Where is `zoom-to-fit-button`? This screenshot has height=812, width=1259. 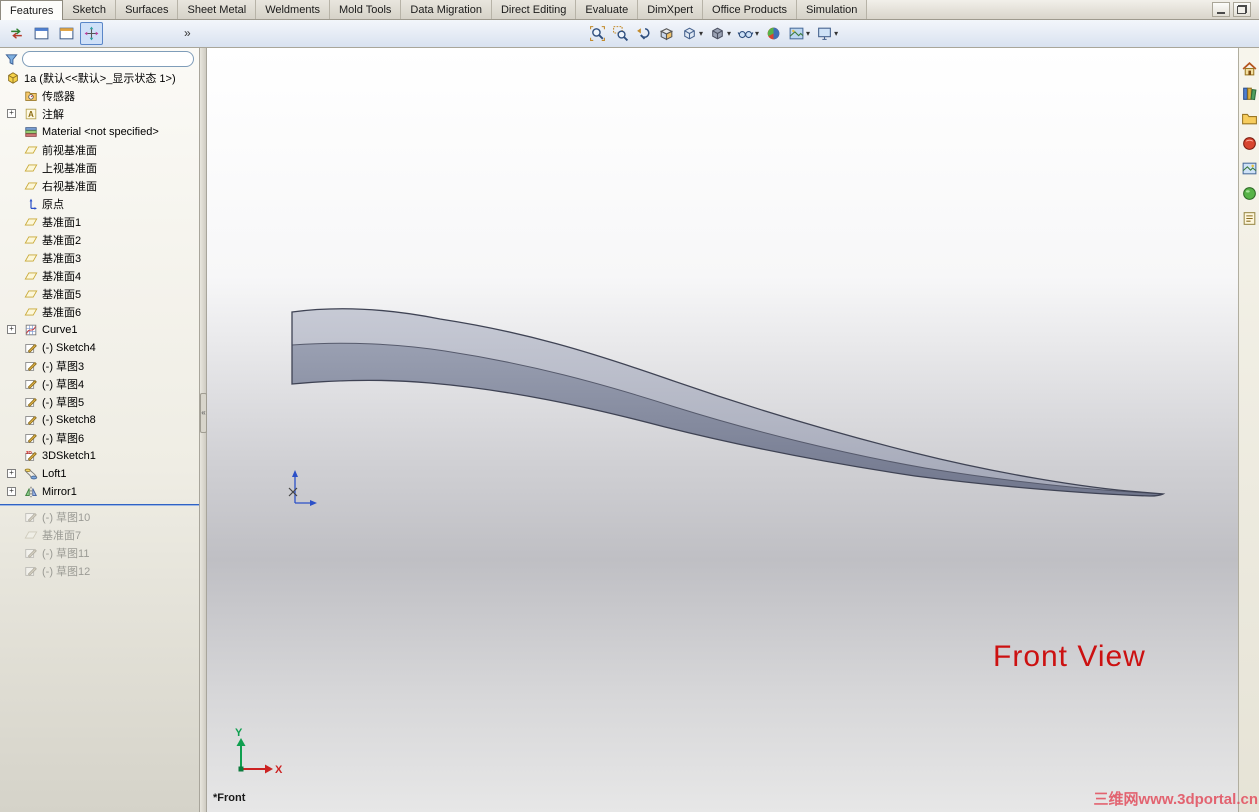 zoom-to-fit-button is located at coordinates (597, 33).